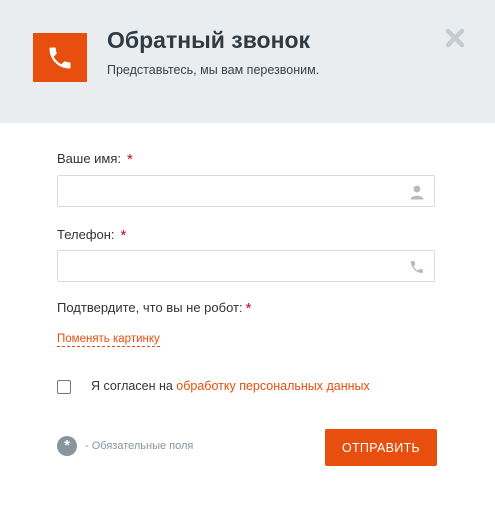  Describe the element at coordinates (139, 446) in the screenshot. I see `required-fields-note: - Обязательные поля` at that location.